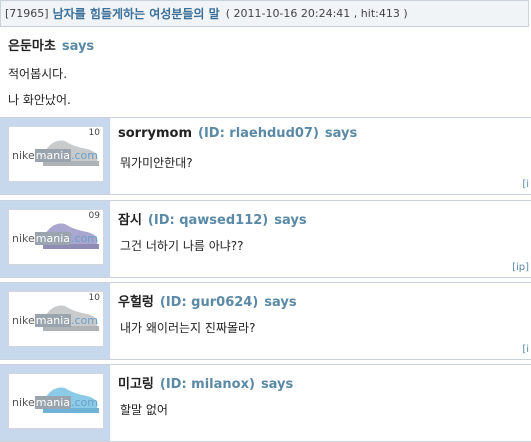 The width and height of the screenshot is (531, 442). I want to click on avatar-column: nikemania.com, so click(55, 403).